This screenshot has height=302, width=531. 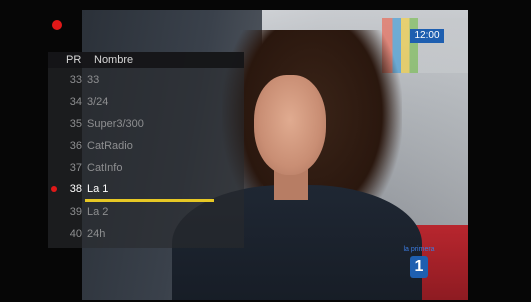 What do you see at coordinates (75, 189) in the screenshot?
I see `channel-number: 38` at bounding box center [75, 189].